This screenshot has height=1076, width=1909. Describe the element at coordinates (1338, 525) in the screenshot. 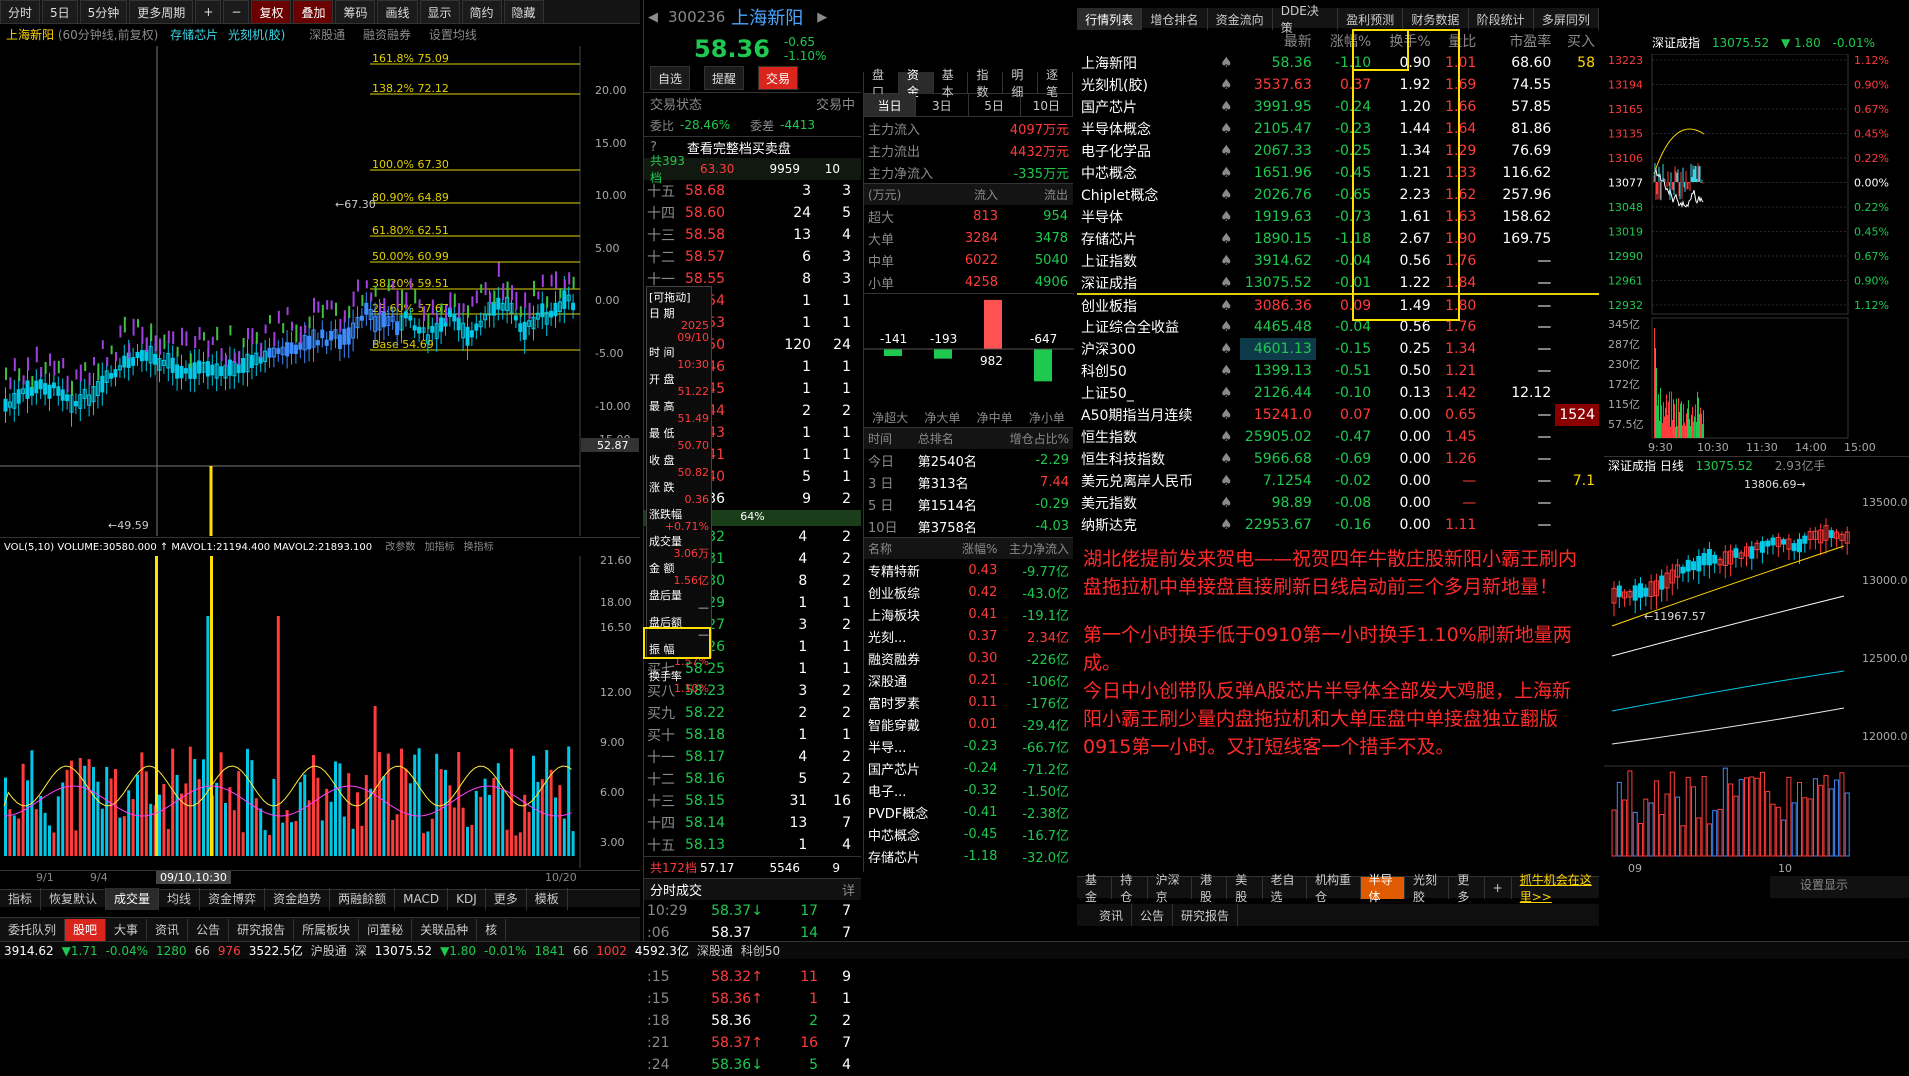

I see `watch-row: 纳斯达克 ♠ 22953.67 -0.16 0.00 1.11 —` at that location.